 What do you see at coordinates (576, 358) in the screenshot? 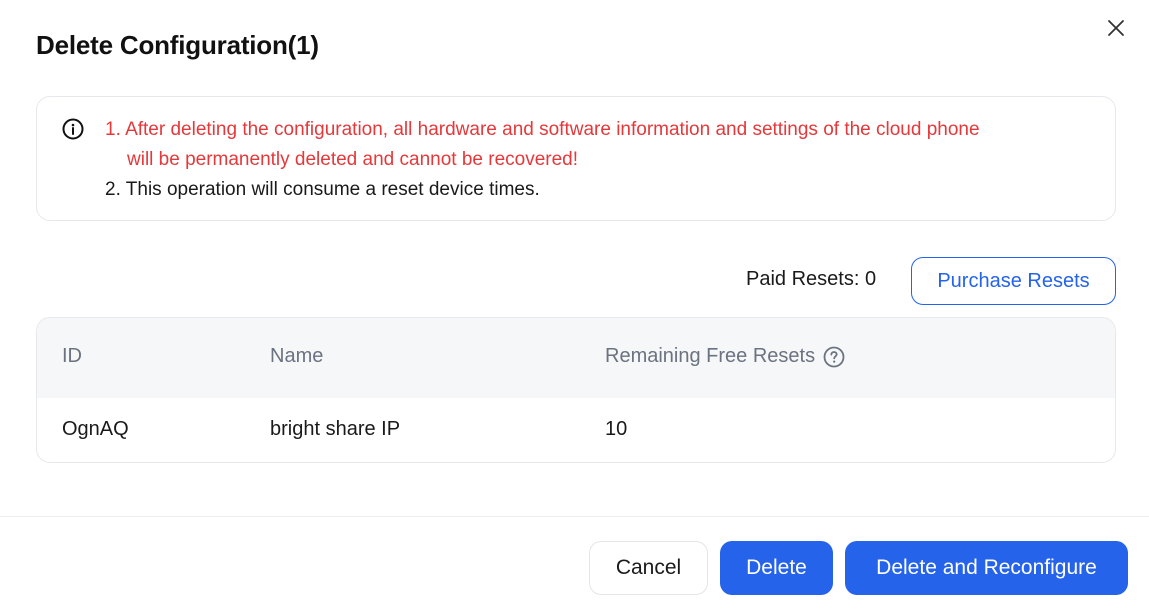
I see `table-header: ID Name Remaining Free Resets` at bounding box center [576, 358].